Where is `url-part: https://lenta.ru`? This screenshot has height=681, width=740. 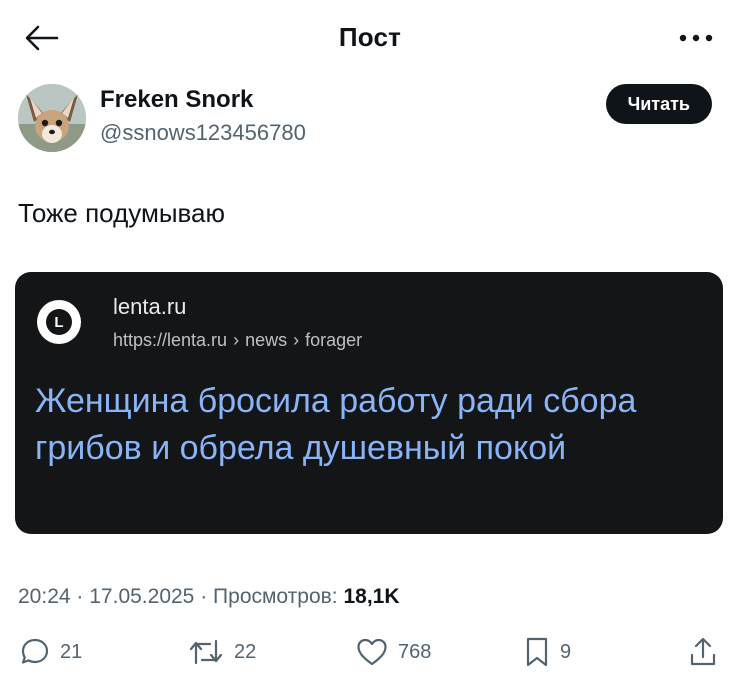
url-part: https://lenta.ru is located at coordinates (170, 340).